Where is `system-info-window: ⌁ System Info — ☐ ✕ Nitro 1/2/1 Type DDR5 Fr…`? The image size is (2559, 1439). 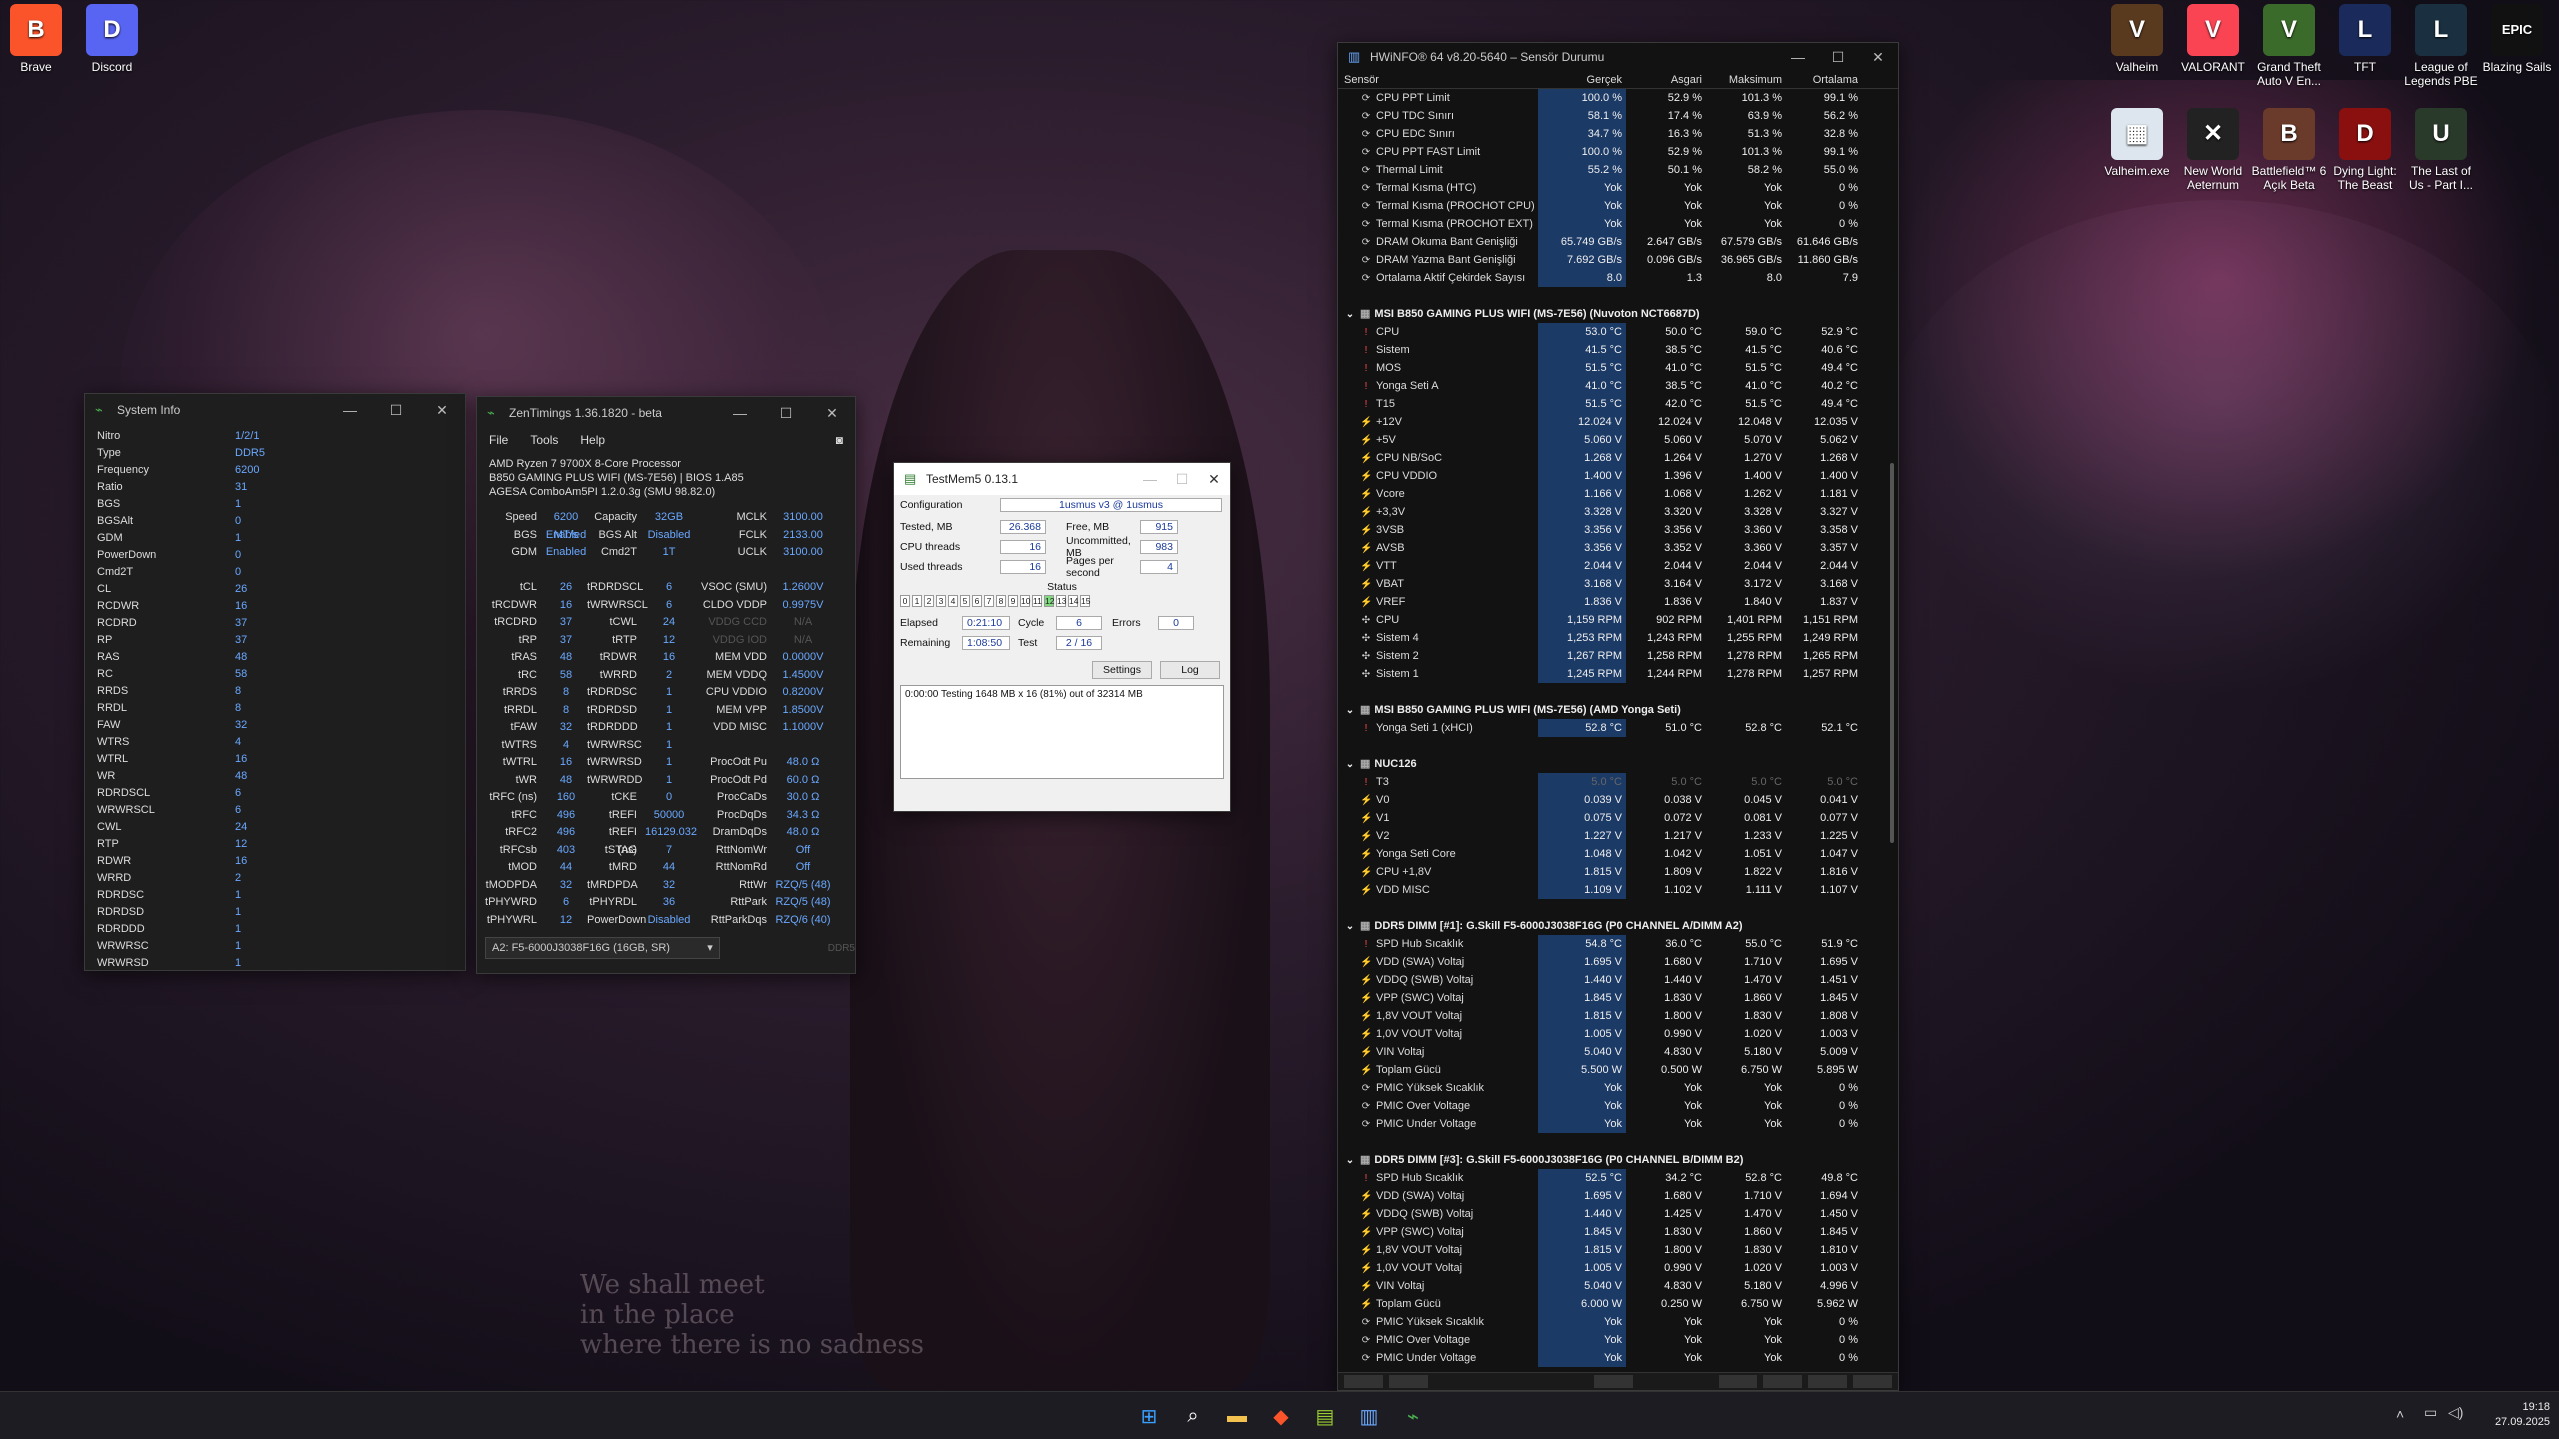
system-info-window: ⌁ System Info — ☐ ✕ Nitro 1/2/1 Type DDR5 Fr… is located at coordinates (275, 682).